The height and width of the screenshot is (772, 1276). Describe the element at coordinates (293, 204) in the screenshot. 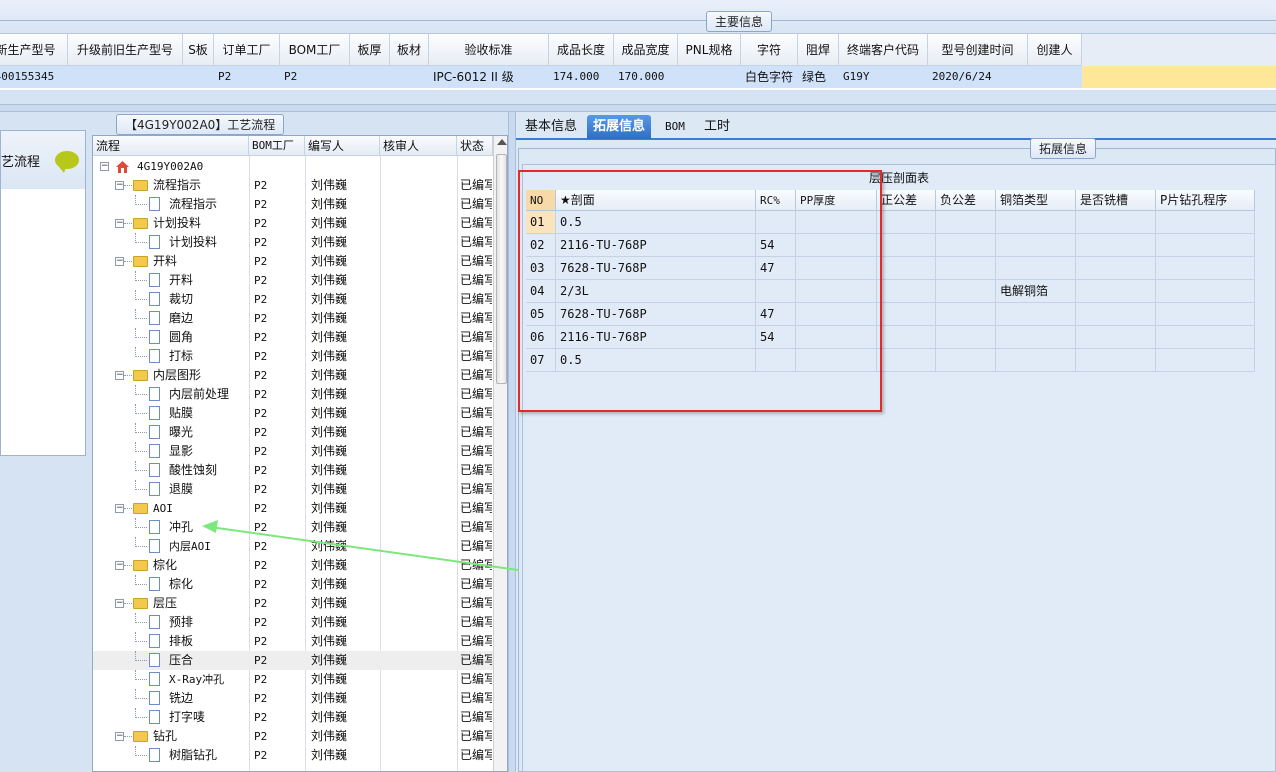

I see `tree-row: 流程指示 P2 刘伟巍 已编写` at that location.